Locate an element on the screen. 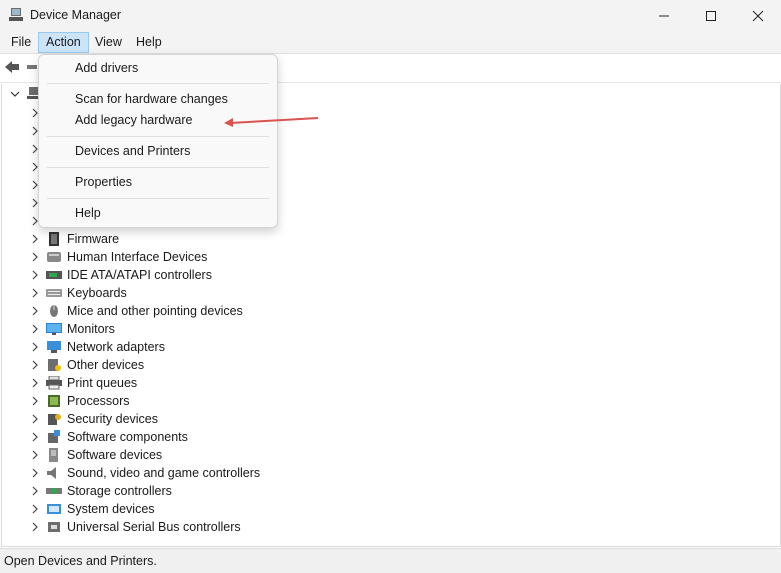  tree-row: Processors is located at coordinates (66, 401).